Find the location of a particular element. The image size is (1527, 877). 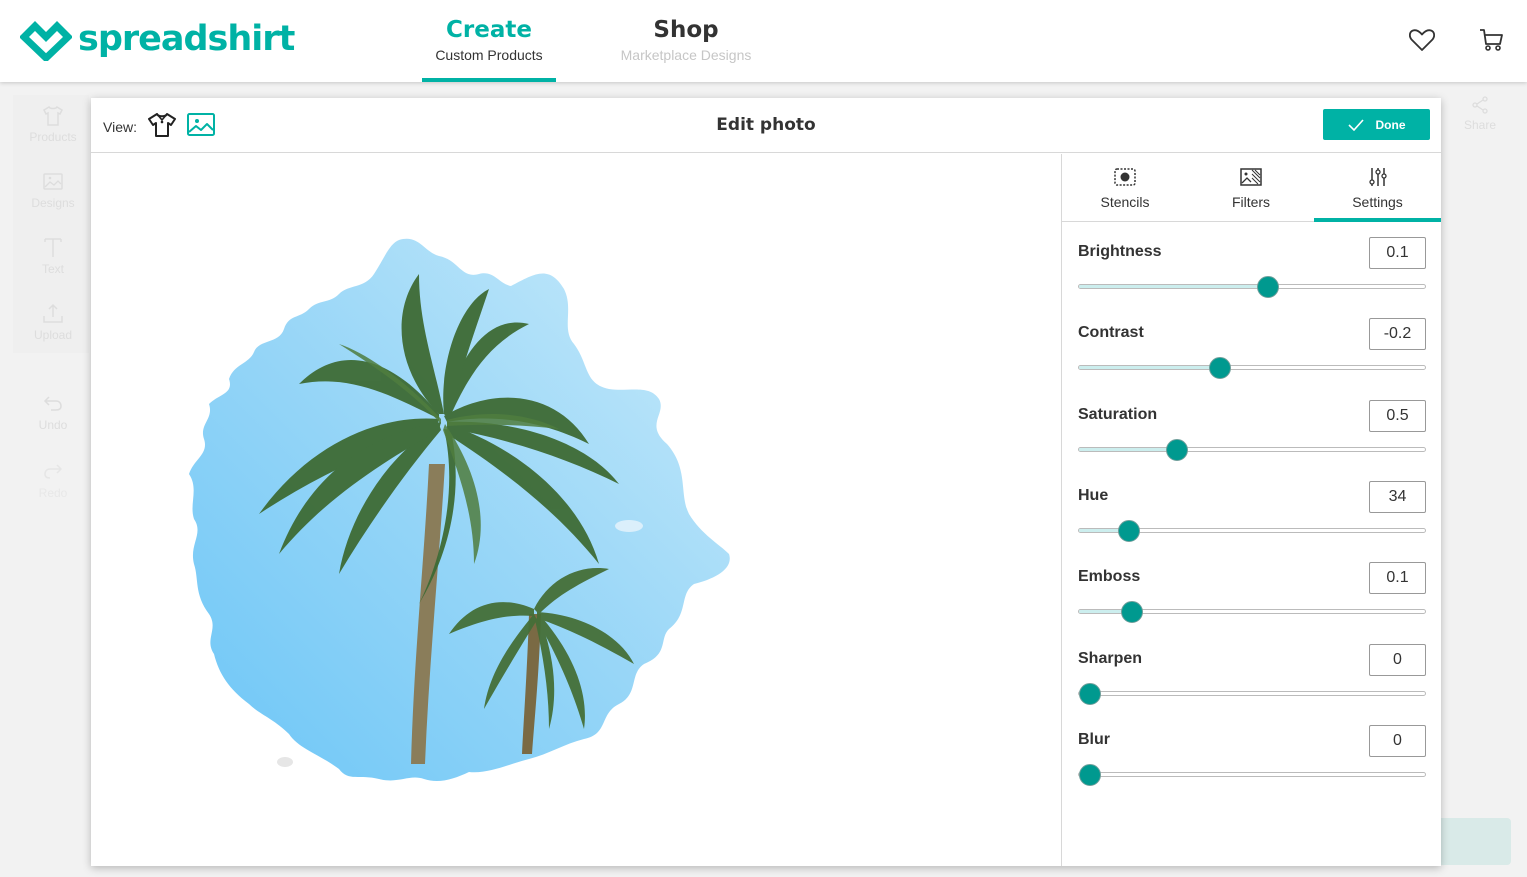

tab-stencils: Stencils is located at coordinates (1125, 187).